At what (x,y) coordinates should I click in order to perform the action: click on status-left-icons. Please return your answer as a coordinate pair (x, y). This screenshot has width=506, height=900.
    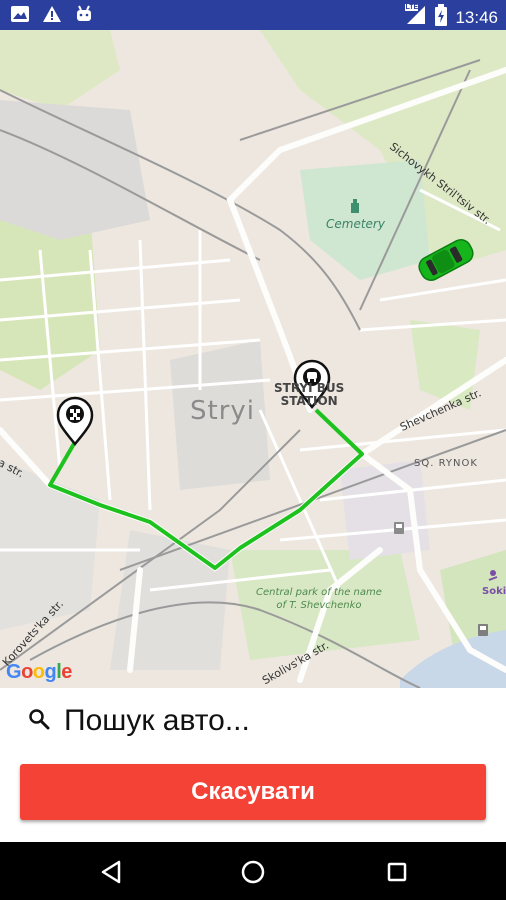
    Looking at the image, I should click on (52, 16).